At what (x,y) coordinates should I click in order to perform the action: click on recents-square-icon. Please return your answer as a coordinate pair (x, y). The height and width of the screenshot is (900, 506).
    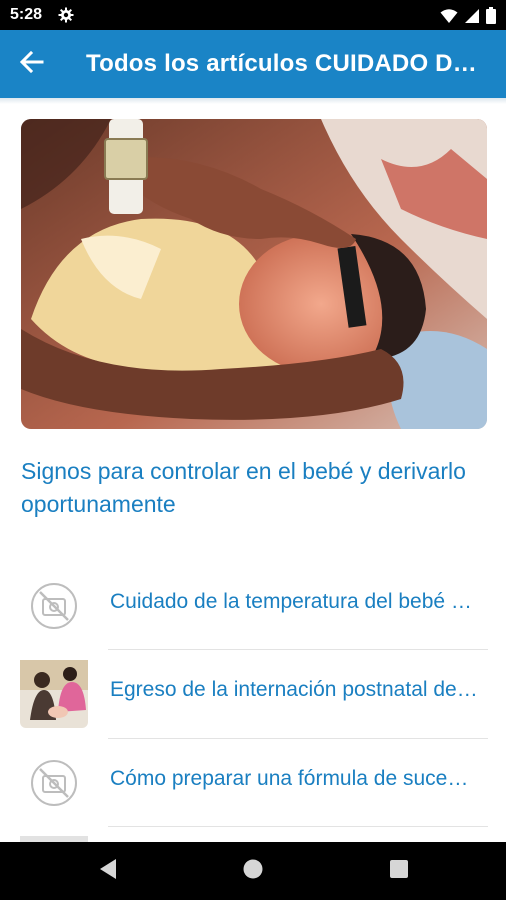
    Looking at the image, I should click on (399, 871).